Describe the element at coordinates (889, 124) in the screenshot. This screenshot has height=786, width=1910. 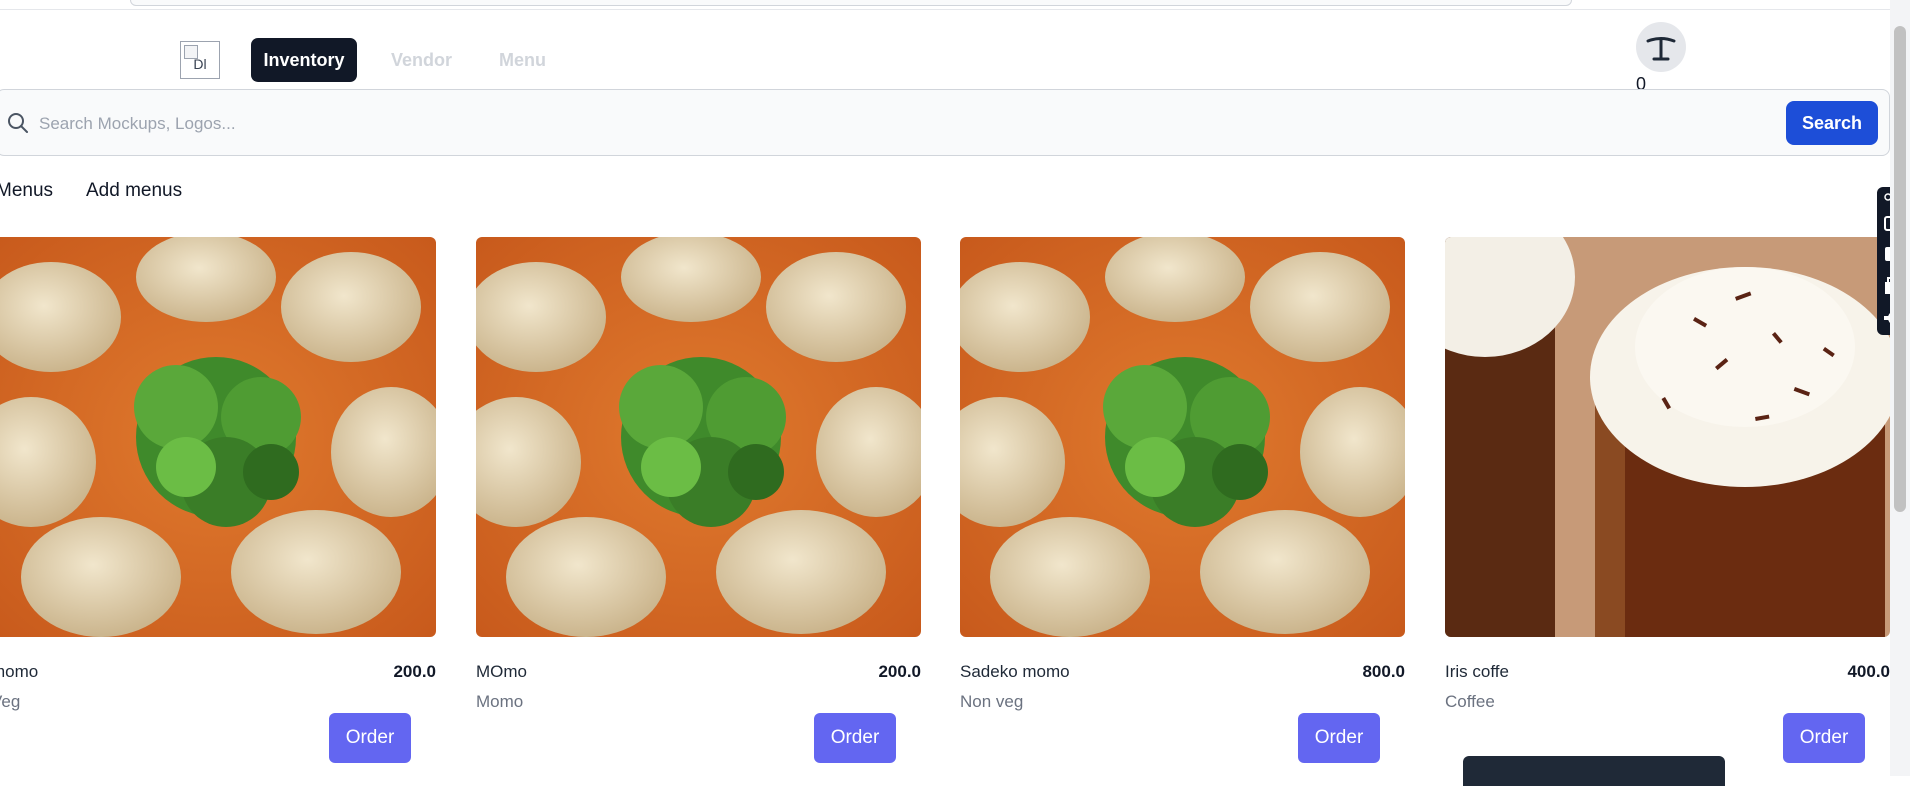
I see `search-input` at that location.